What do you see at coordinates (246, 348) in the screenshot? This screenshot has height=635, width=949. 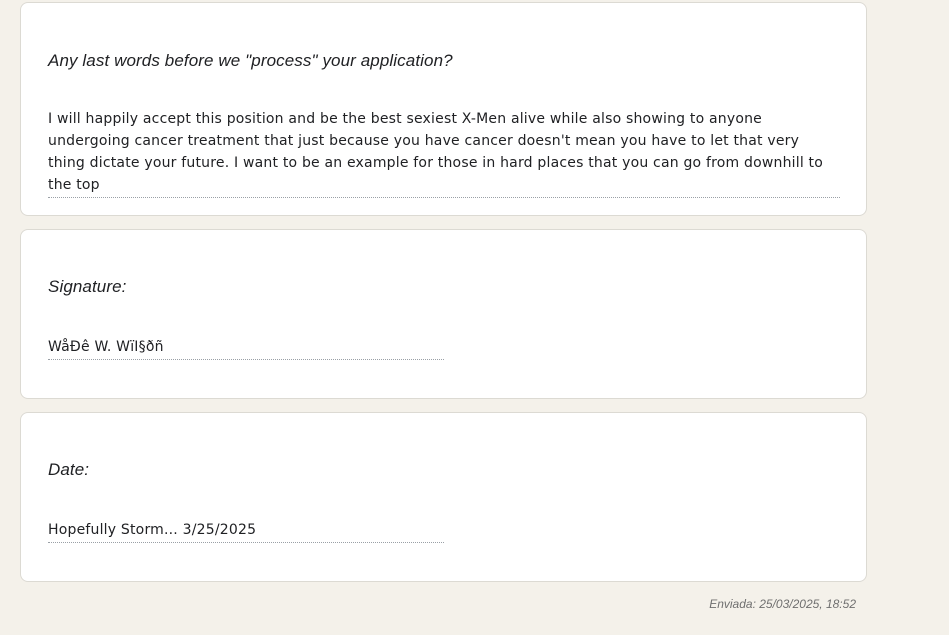 I see `answer-text: WåÐê W. WïI§ðñ` at bounding box center [246, 348].